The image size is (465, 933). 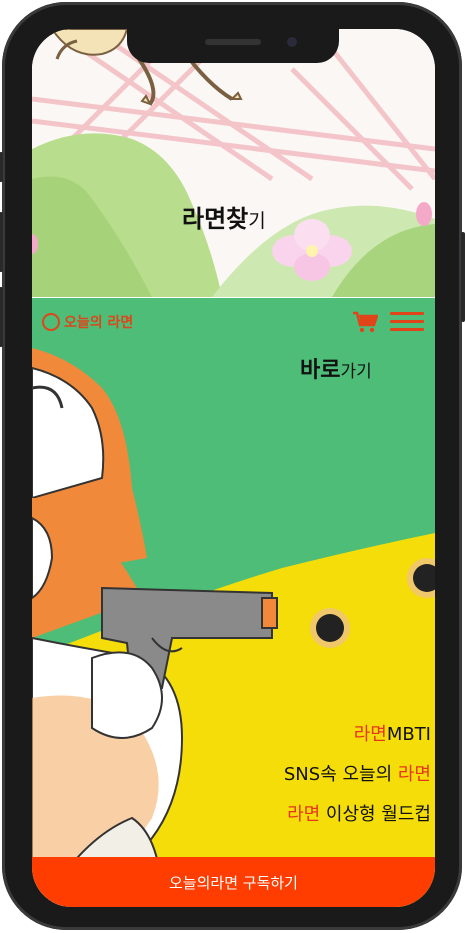 What do you see at coordinates (357, 773) in the screenshot?
I see `sns-ramen-link: SNS속 오늘의 라면` at bounding box center [357, 773].